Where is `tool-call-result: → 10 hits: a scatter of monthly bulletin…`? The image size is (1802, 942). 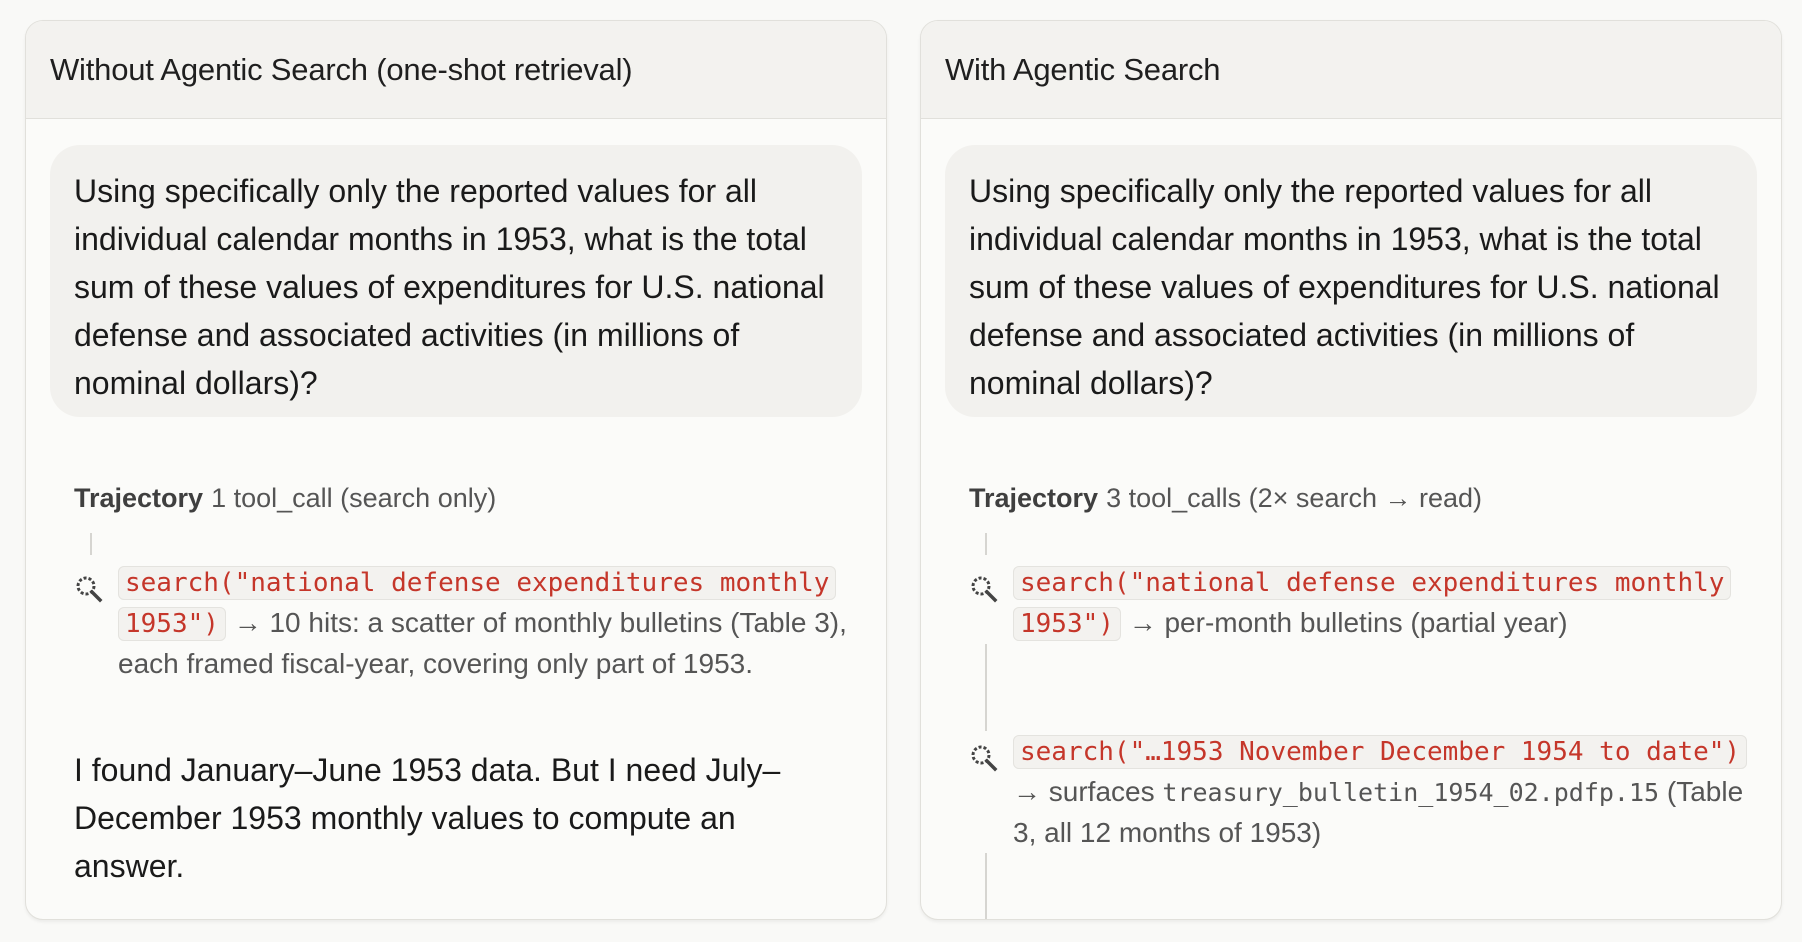 tool-call-result: → 10 hits: a scatter of monthly bulletin… is located at coordinates (482, 643).